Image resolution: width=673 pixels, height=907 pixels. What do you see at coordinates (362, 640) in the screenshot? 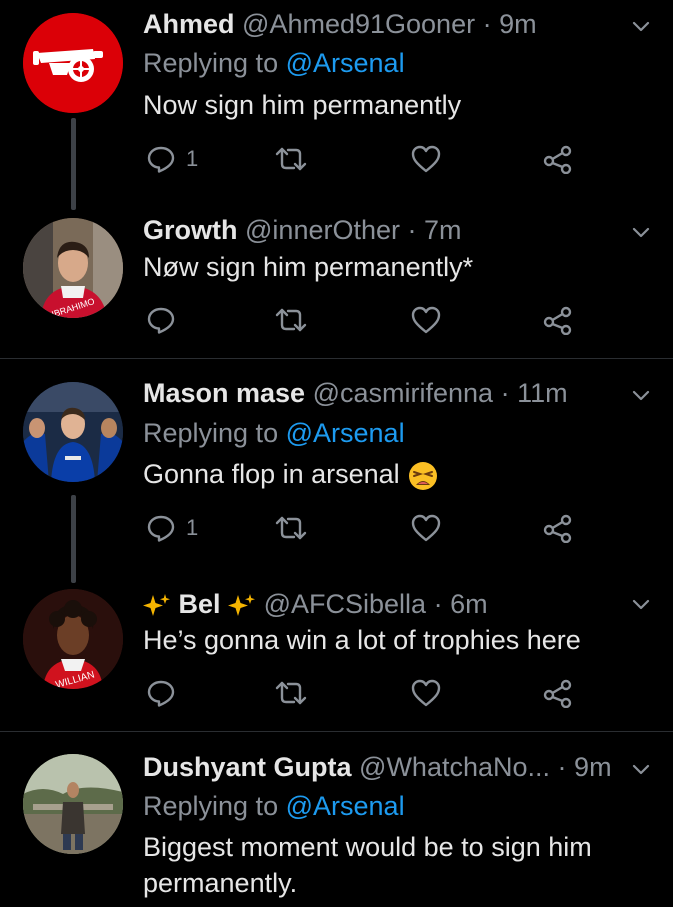
I see `tweet-text: He’s gonna win a lot of trophies here` at bounding box center [362, 640].